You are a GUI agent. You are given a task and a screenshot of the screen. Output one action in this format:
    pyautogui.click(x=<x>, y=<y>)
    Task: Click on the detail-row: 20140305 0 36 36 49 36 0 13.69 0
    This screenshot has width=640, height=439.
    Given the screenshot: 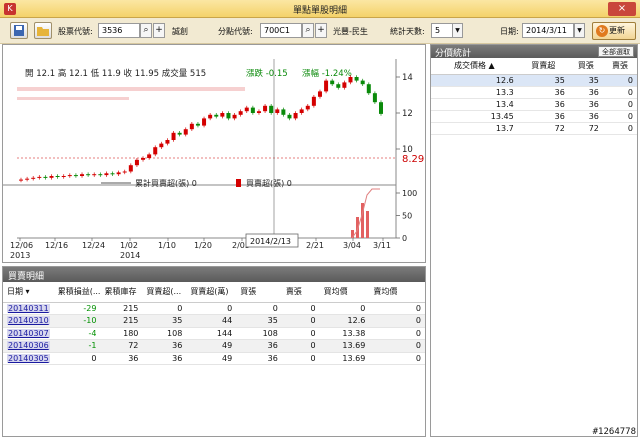 What is the action you would take?
    pyautogui.click(x=214, y=358)
    